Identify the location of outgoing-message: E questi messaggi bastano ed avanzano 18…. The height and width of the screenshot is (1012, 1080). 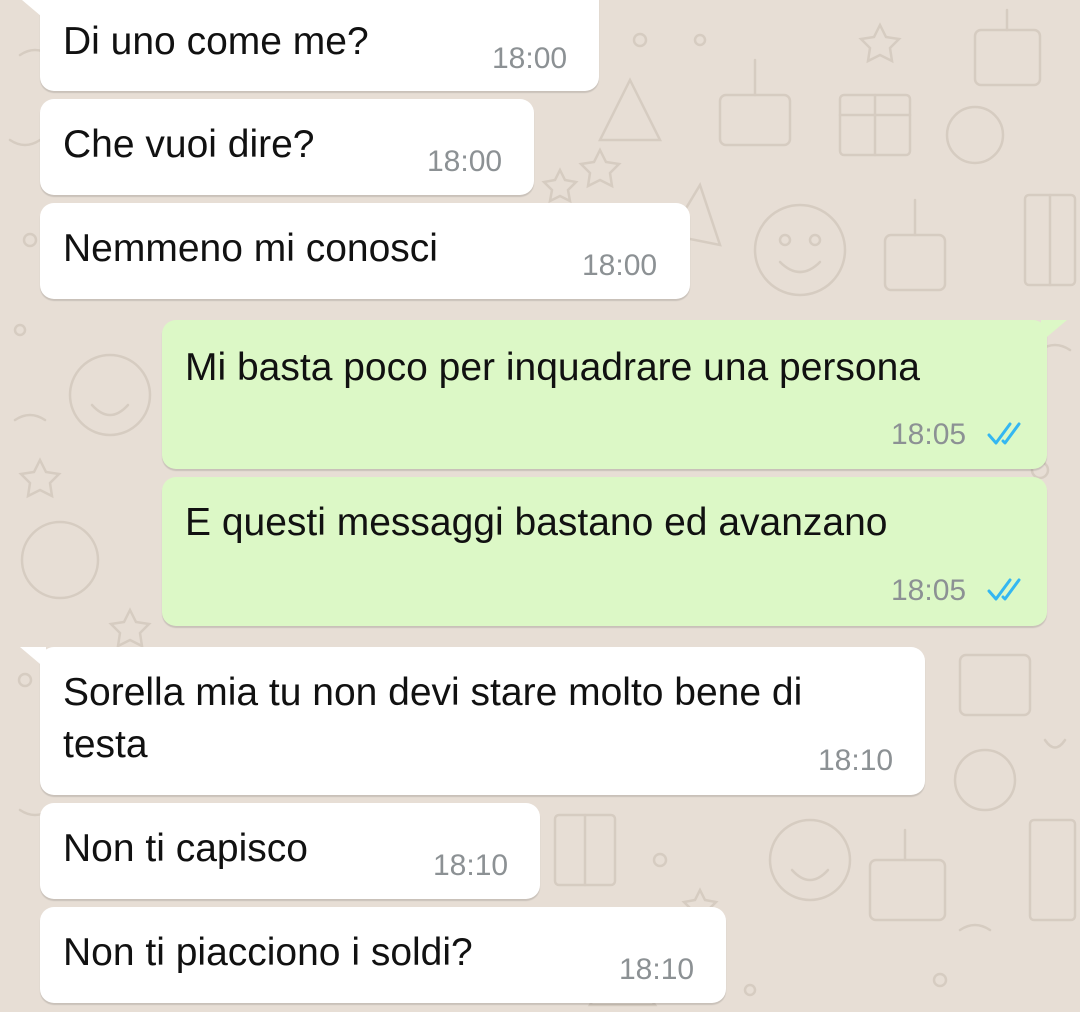
(604, 551).